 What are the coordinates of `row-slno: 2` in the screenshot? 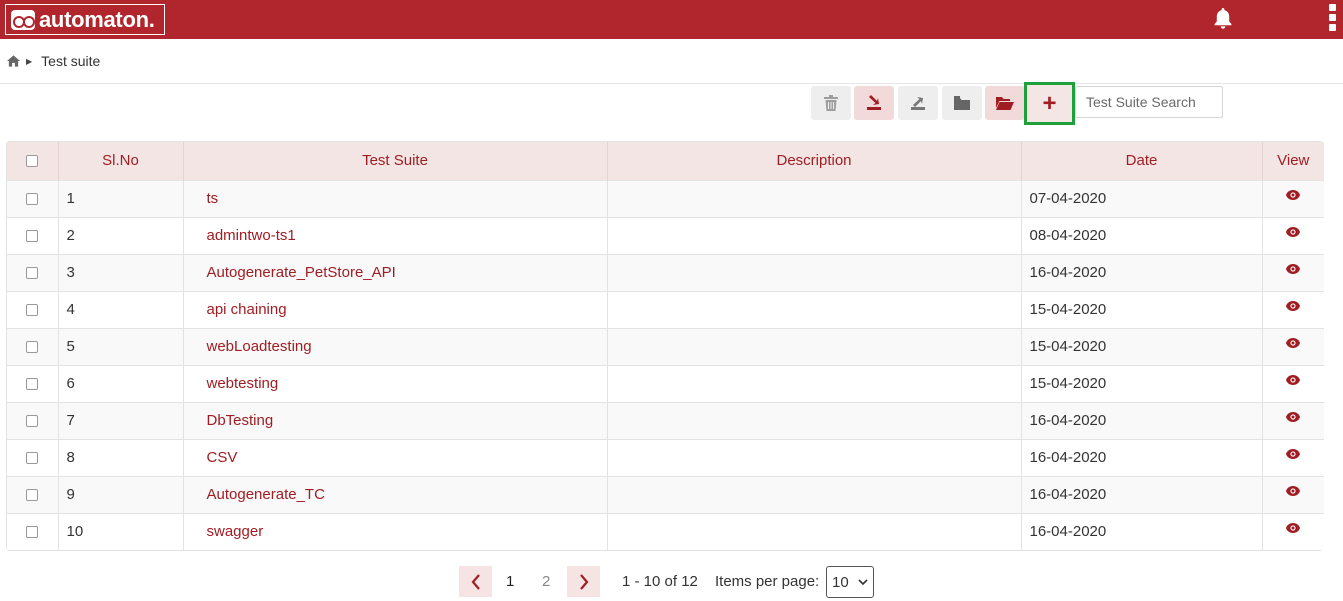 It's located at (121, 235).